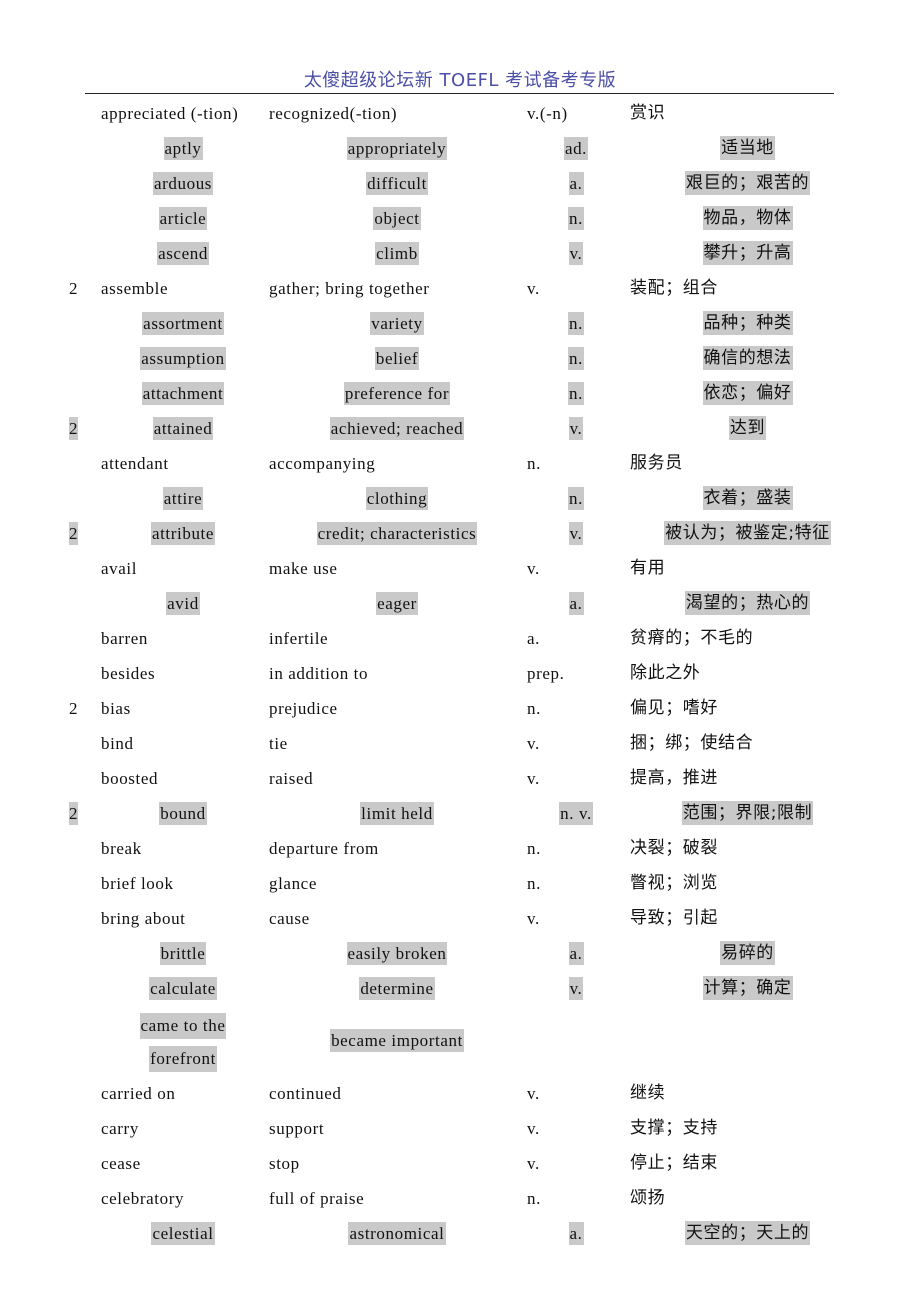  I want to click on chinese-meaning-cell: 继续, so click(647, 1093).